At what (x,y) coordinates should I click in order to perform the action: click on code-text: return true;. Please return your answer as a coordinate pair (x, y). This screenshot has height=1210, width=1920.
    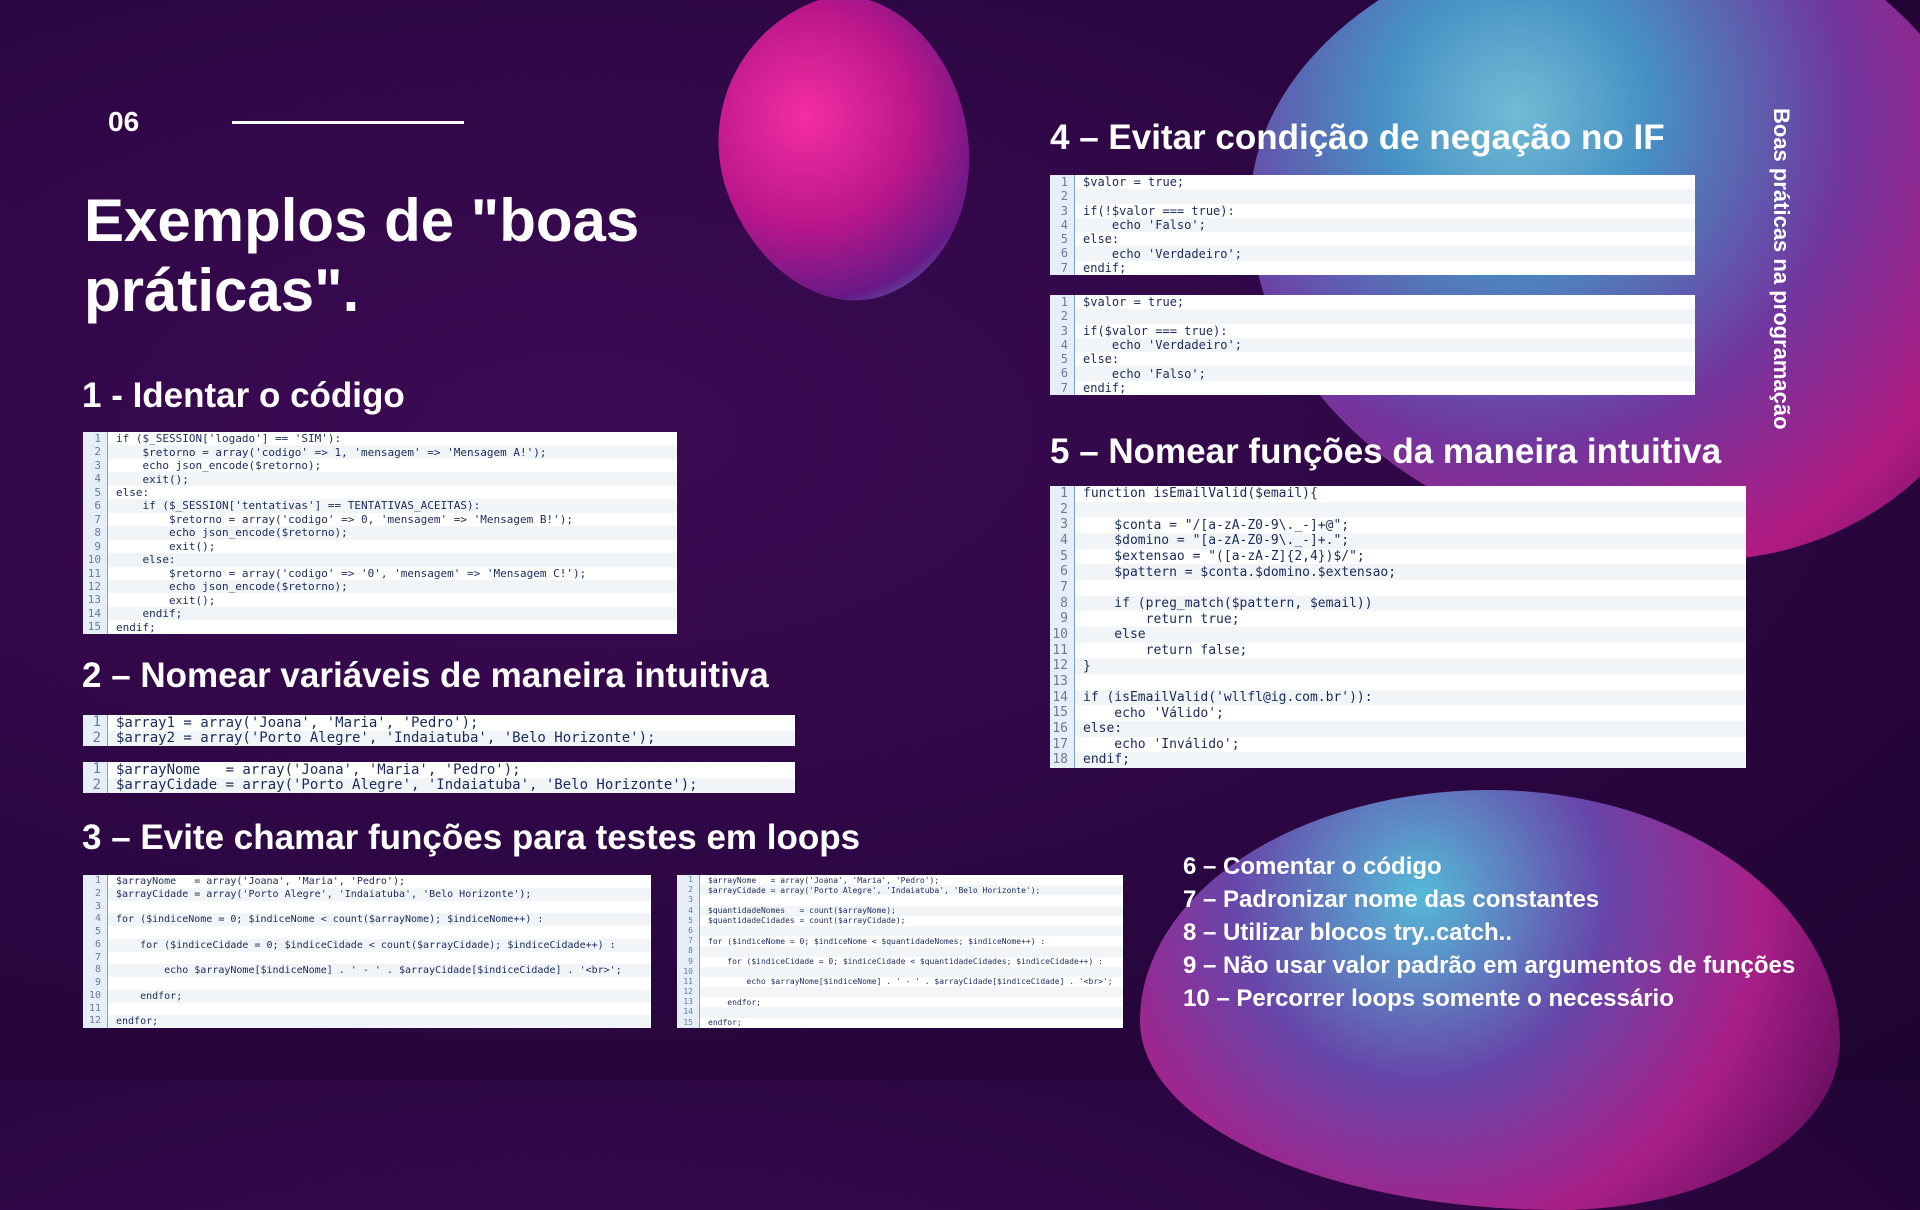
    Looking at the image, I should click on (1161, 619).